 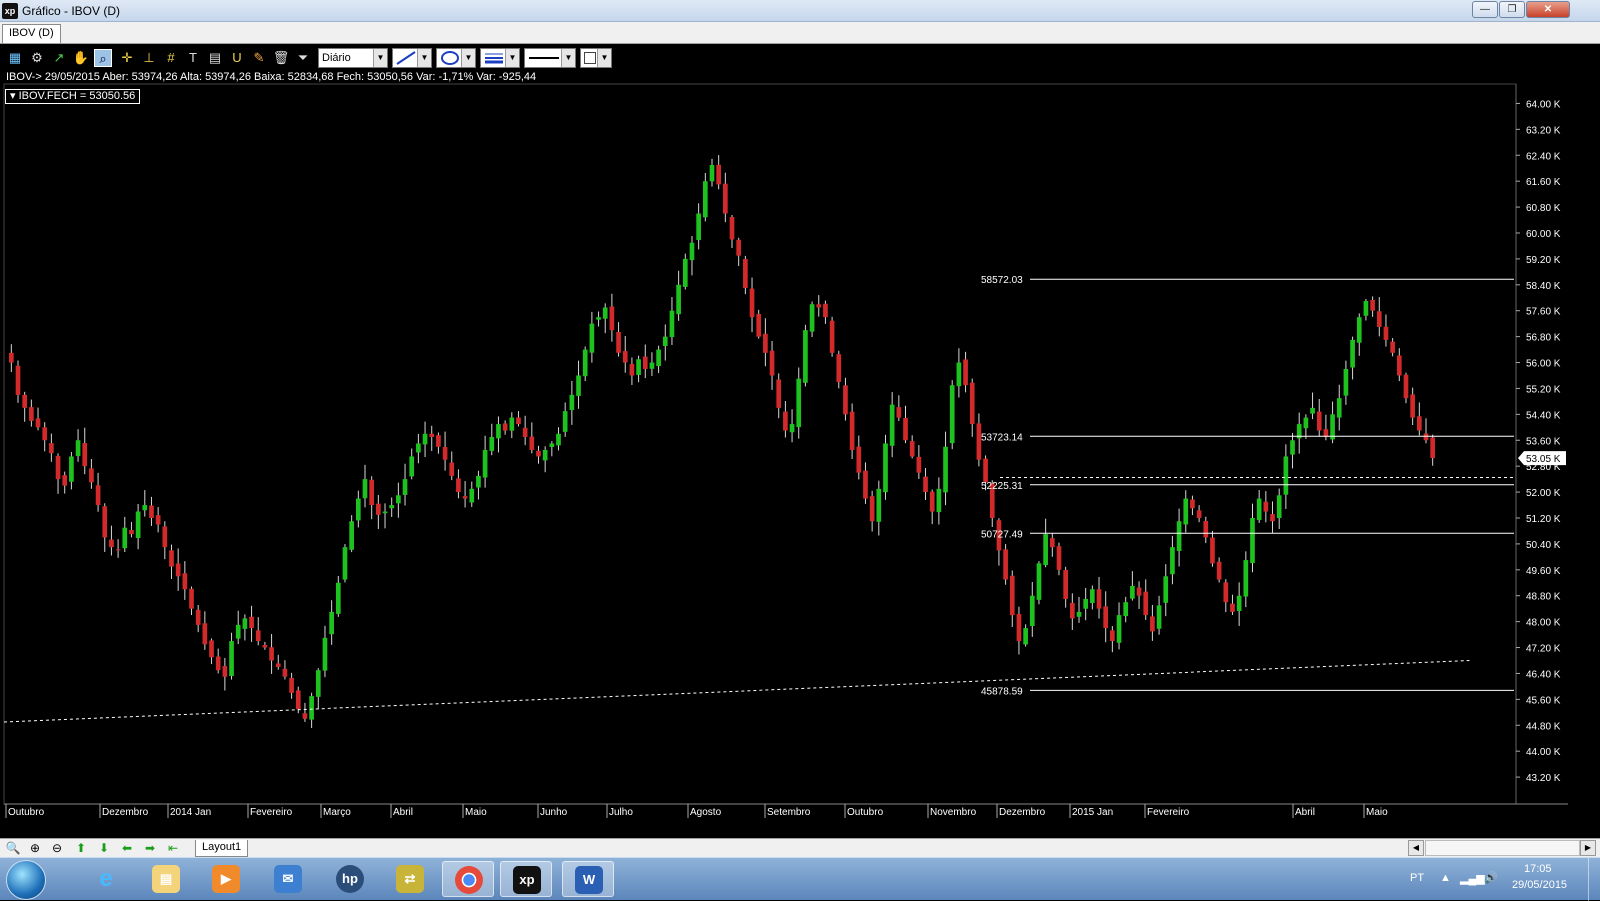 I want to click on grid-icon: #, so click(x=171, y=58).